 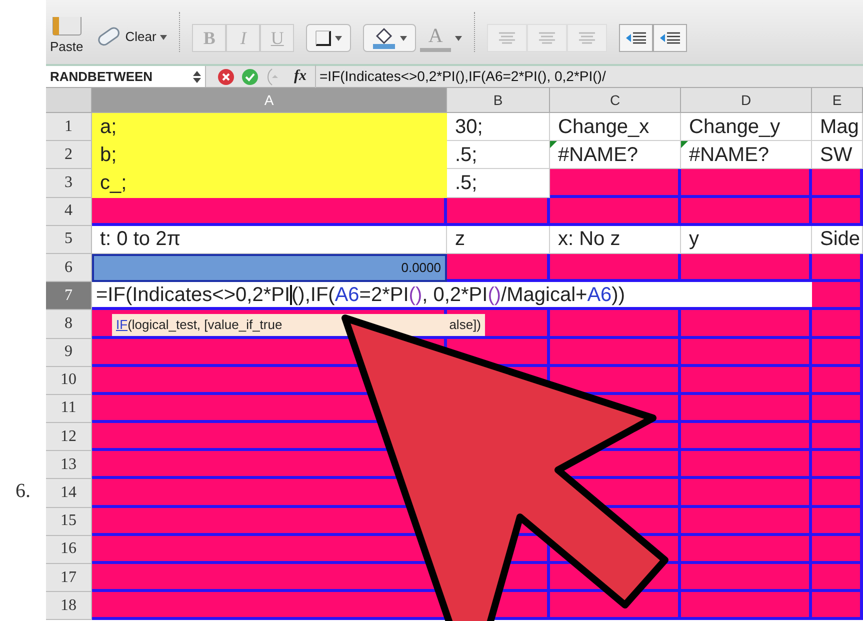 I want to click on cell-text: Mag, so click(x=839, y=127).